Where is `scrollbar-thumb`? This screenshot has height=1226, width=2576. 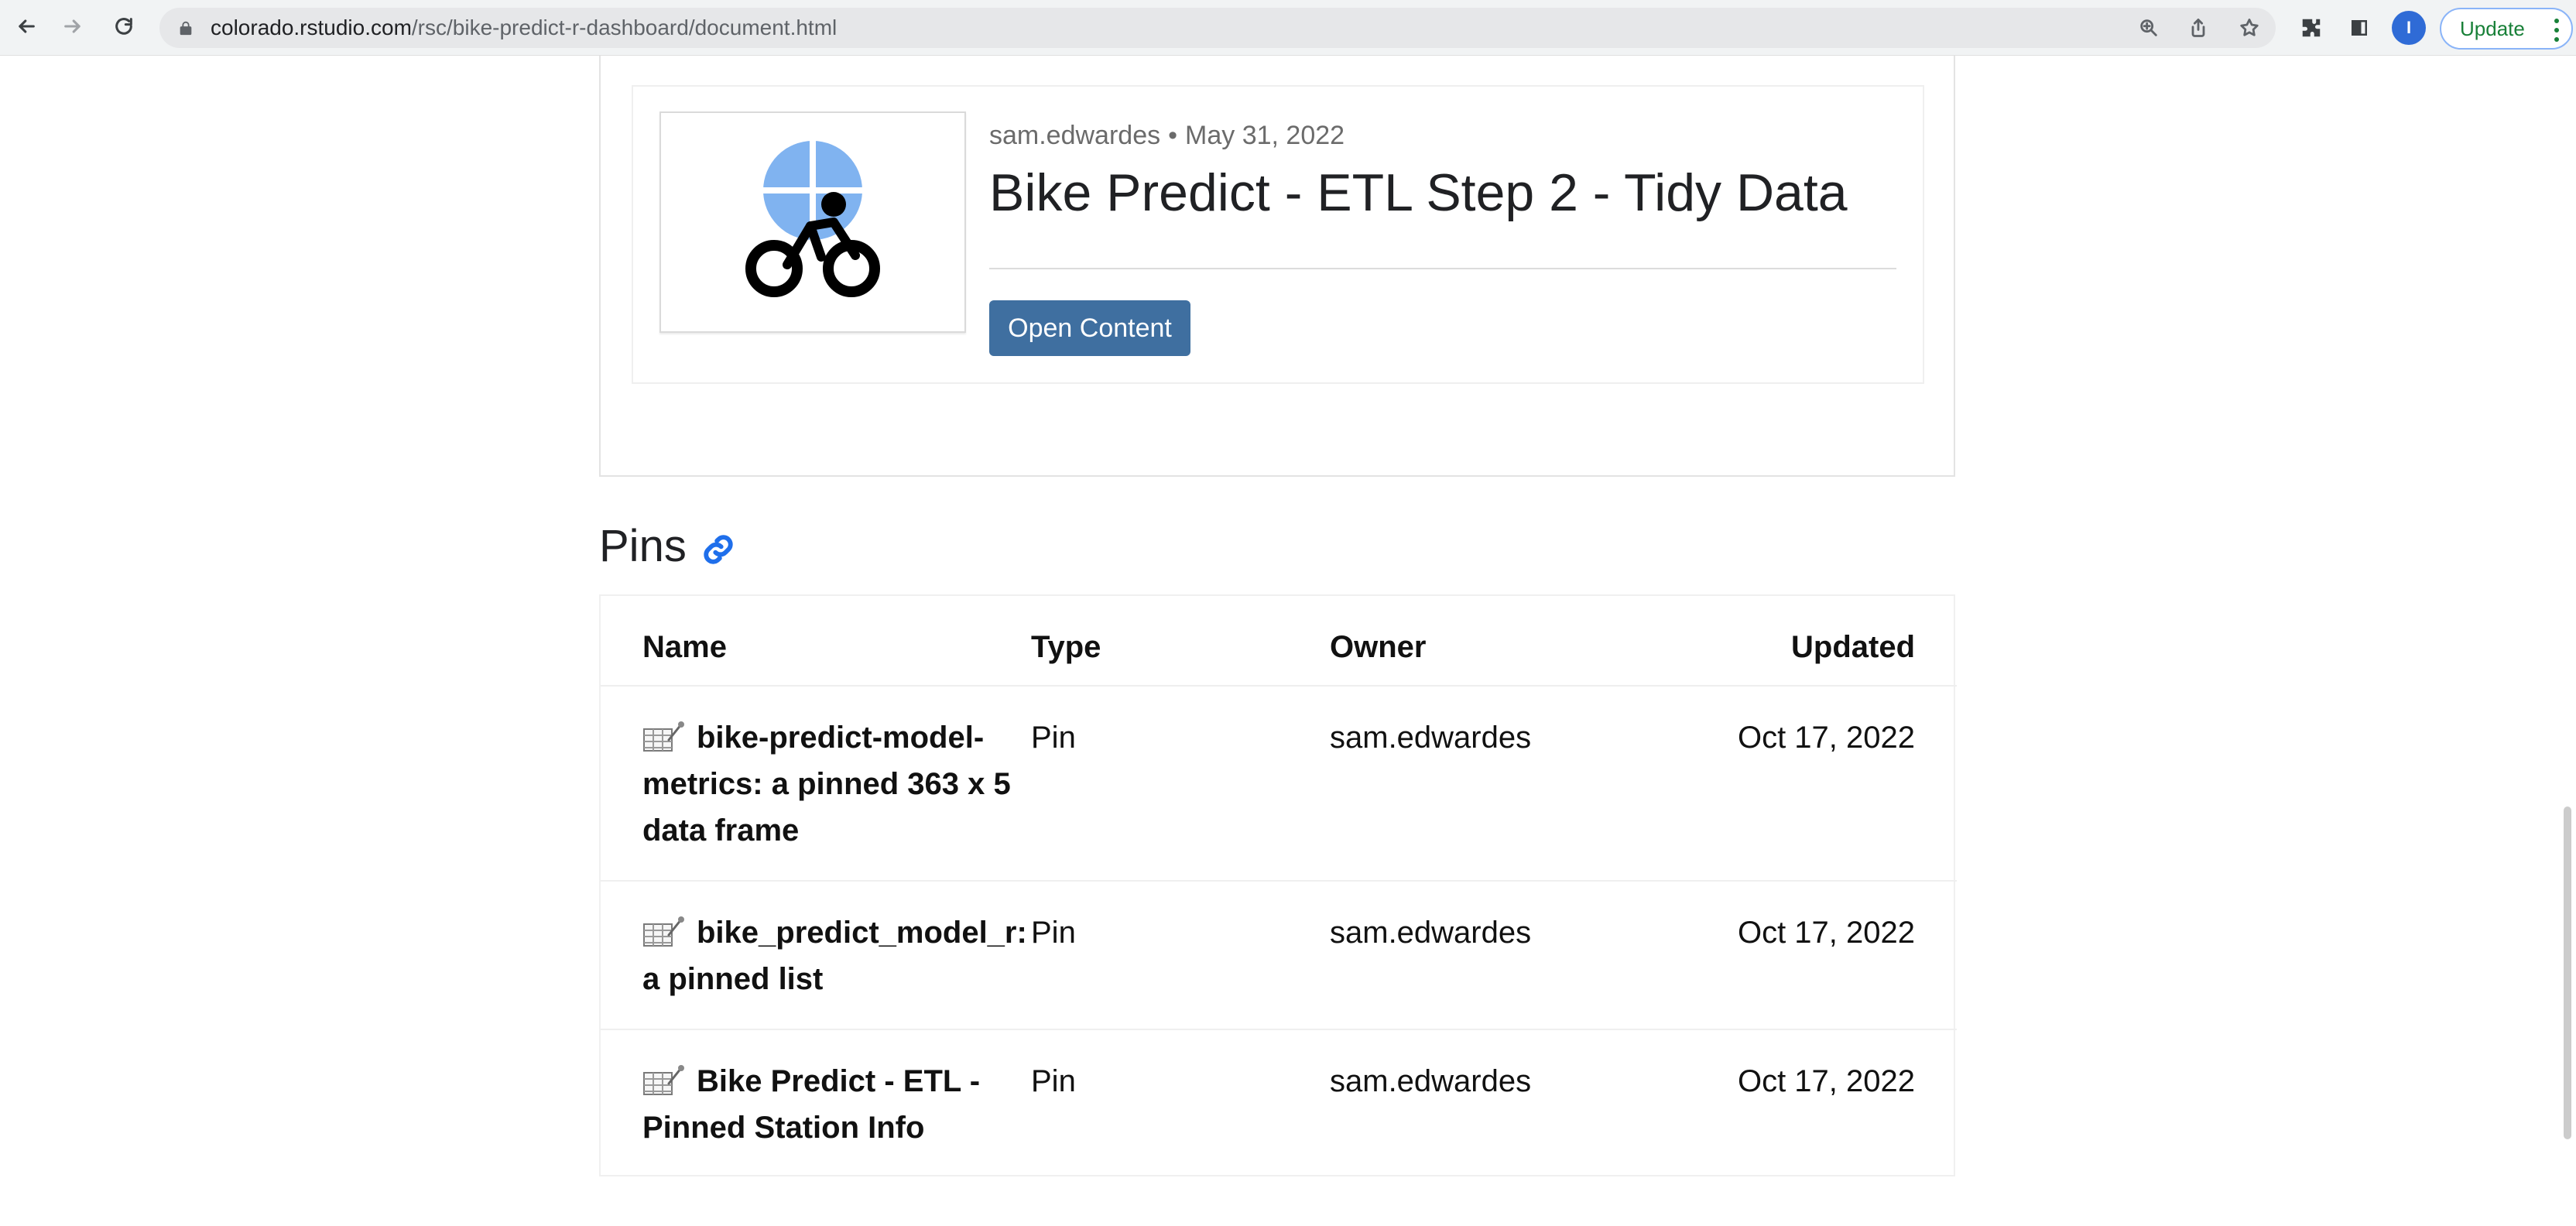 scrollbar-thumb is located at coordinates (2567, 972).